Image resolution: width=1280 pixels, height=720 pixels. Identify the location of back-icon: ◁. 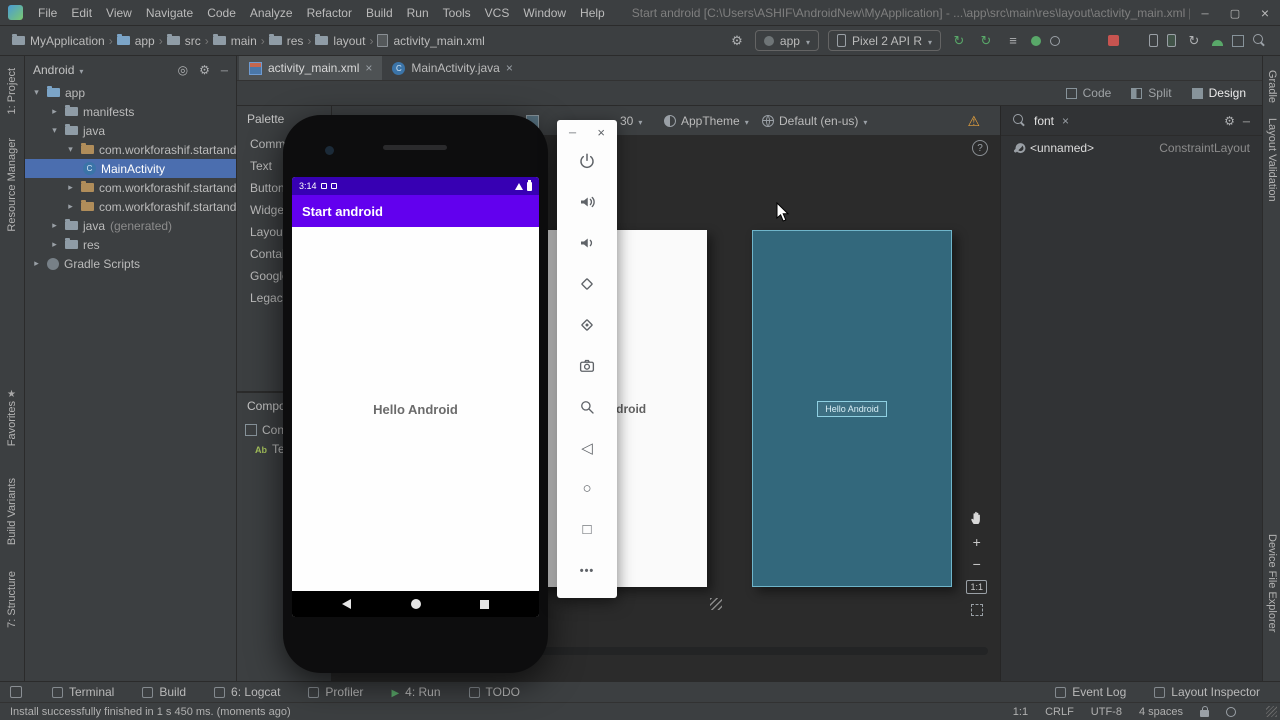
(587, 447).